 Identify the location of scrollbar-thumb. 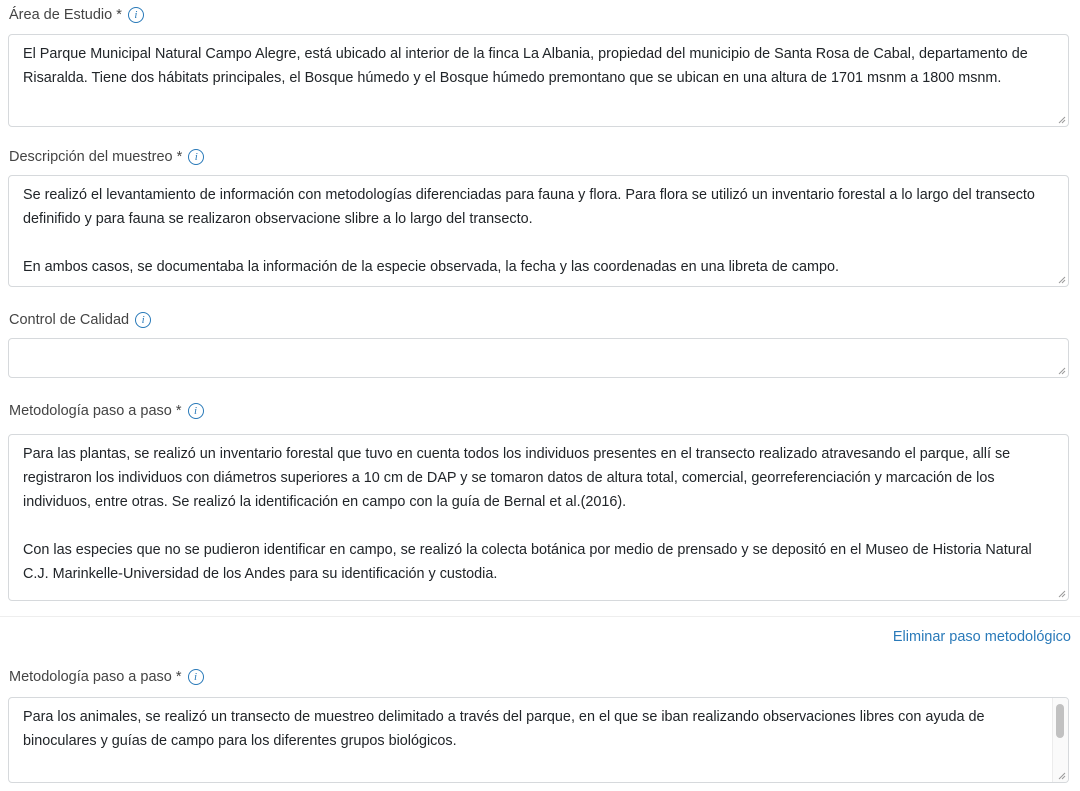
(1060, 721).